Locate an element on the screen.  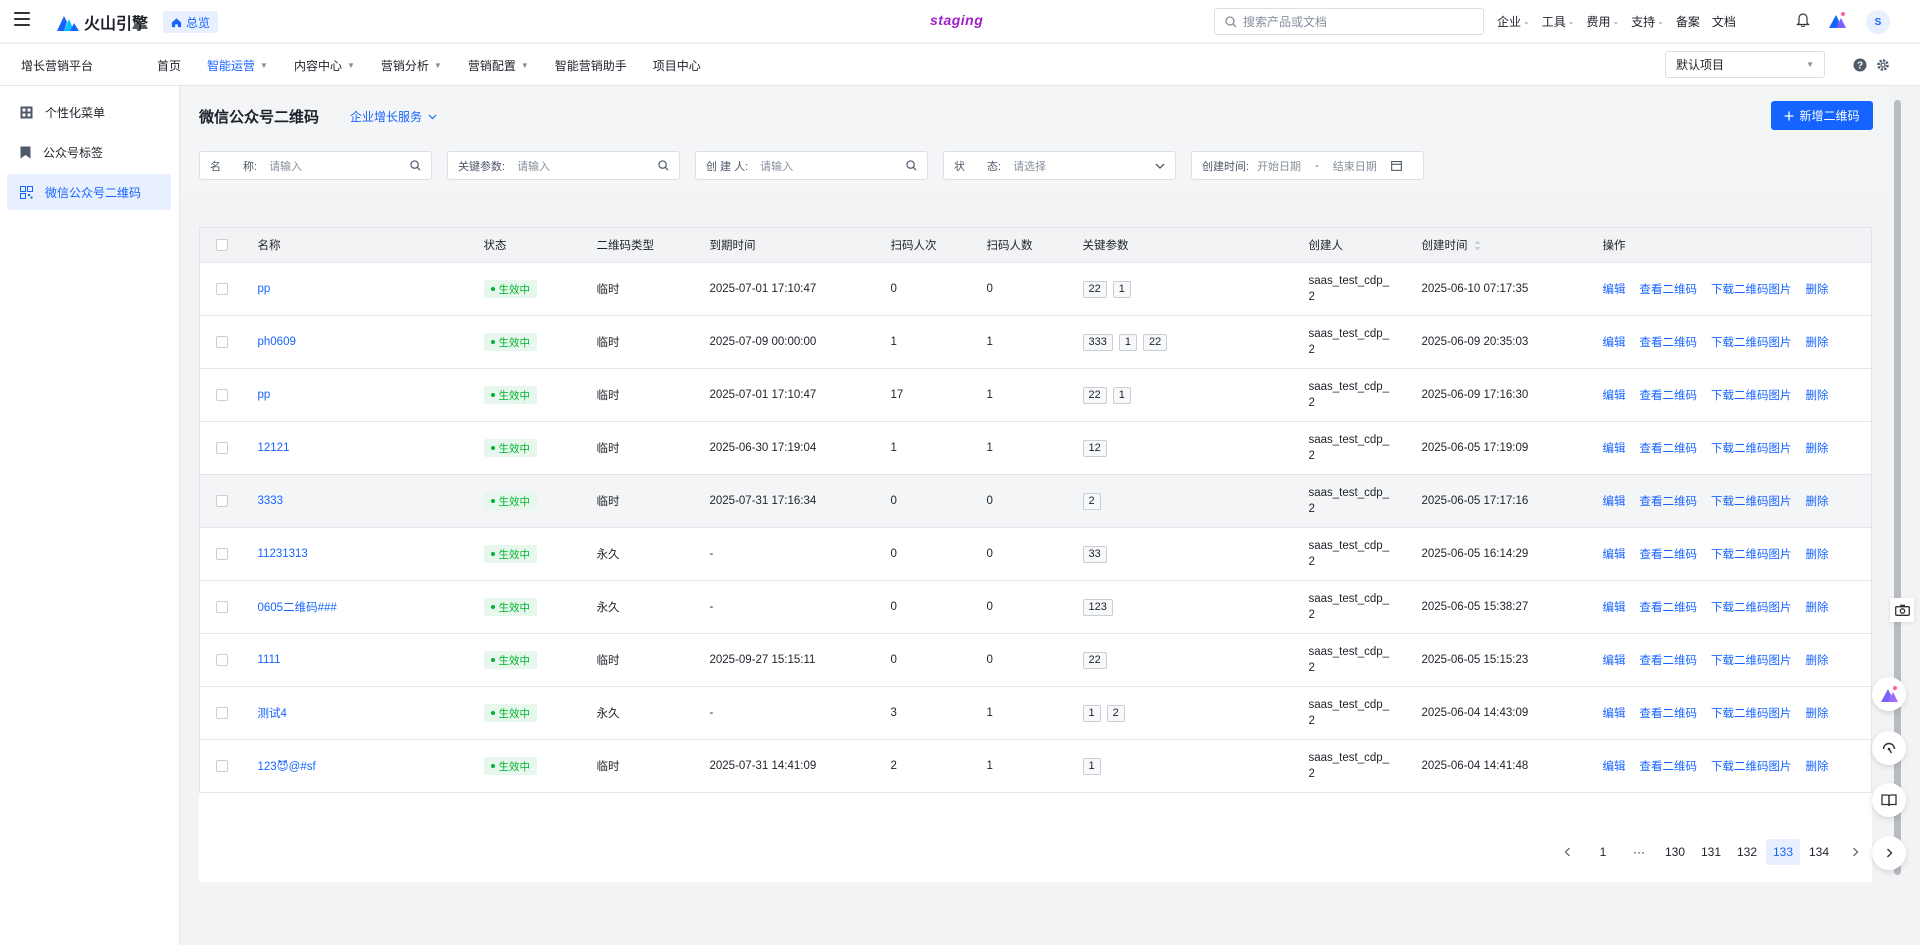
menu-item-project-center: 项目中心 is located at coordinates (677, 65).